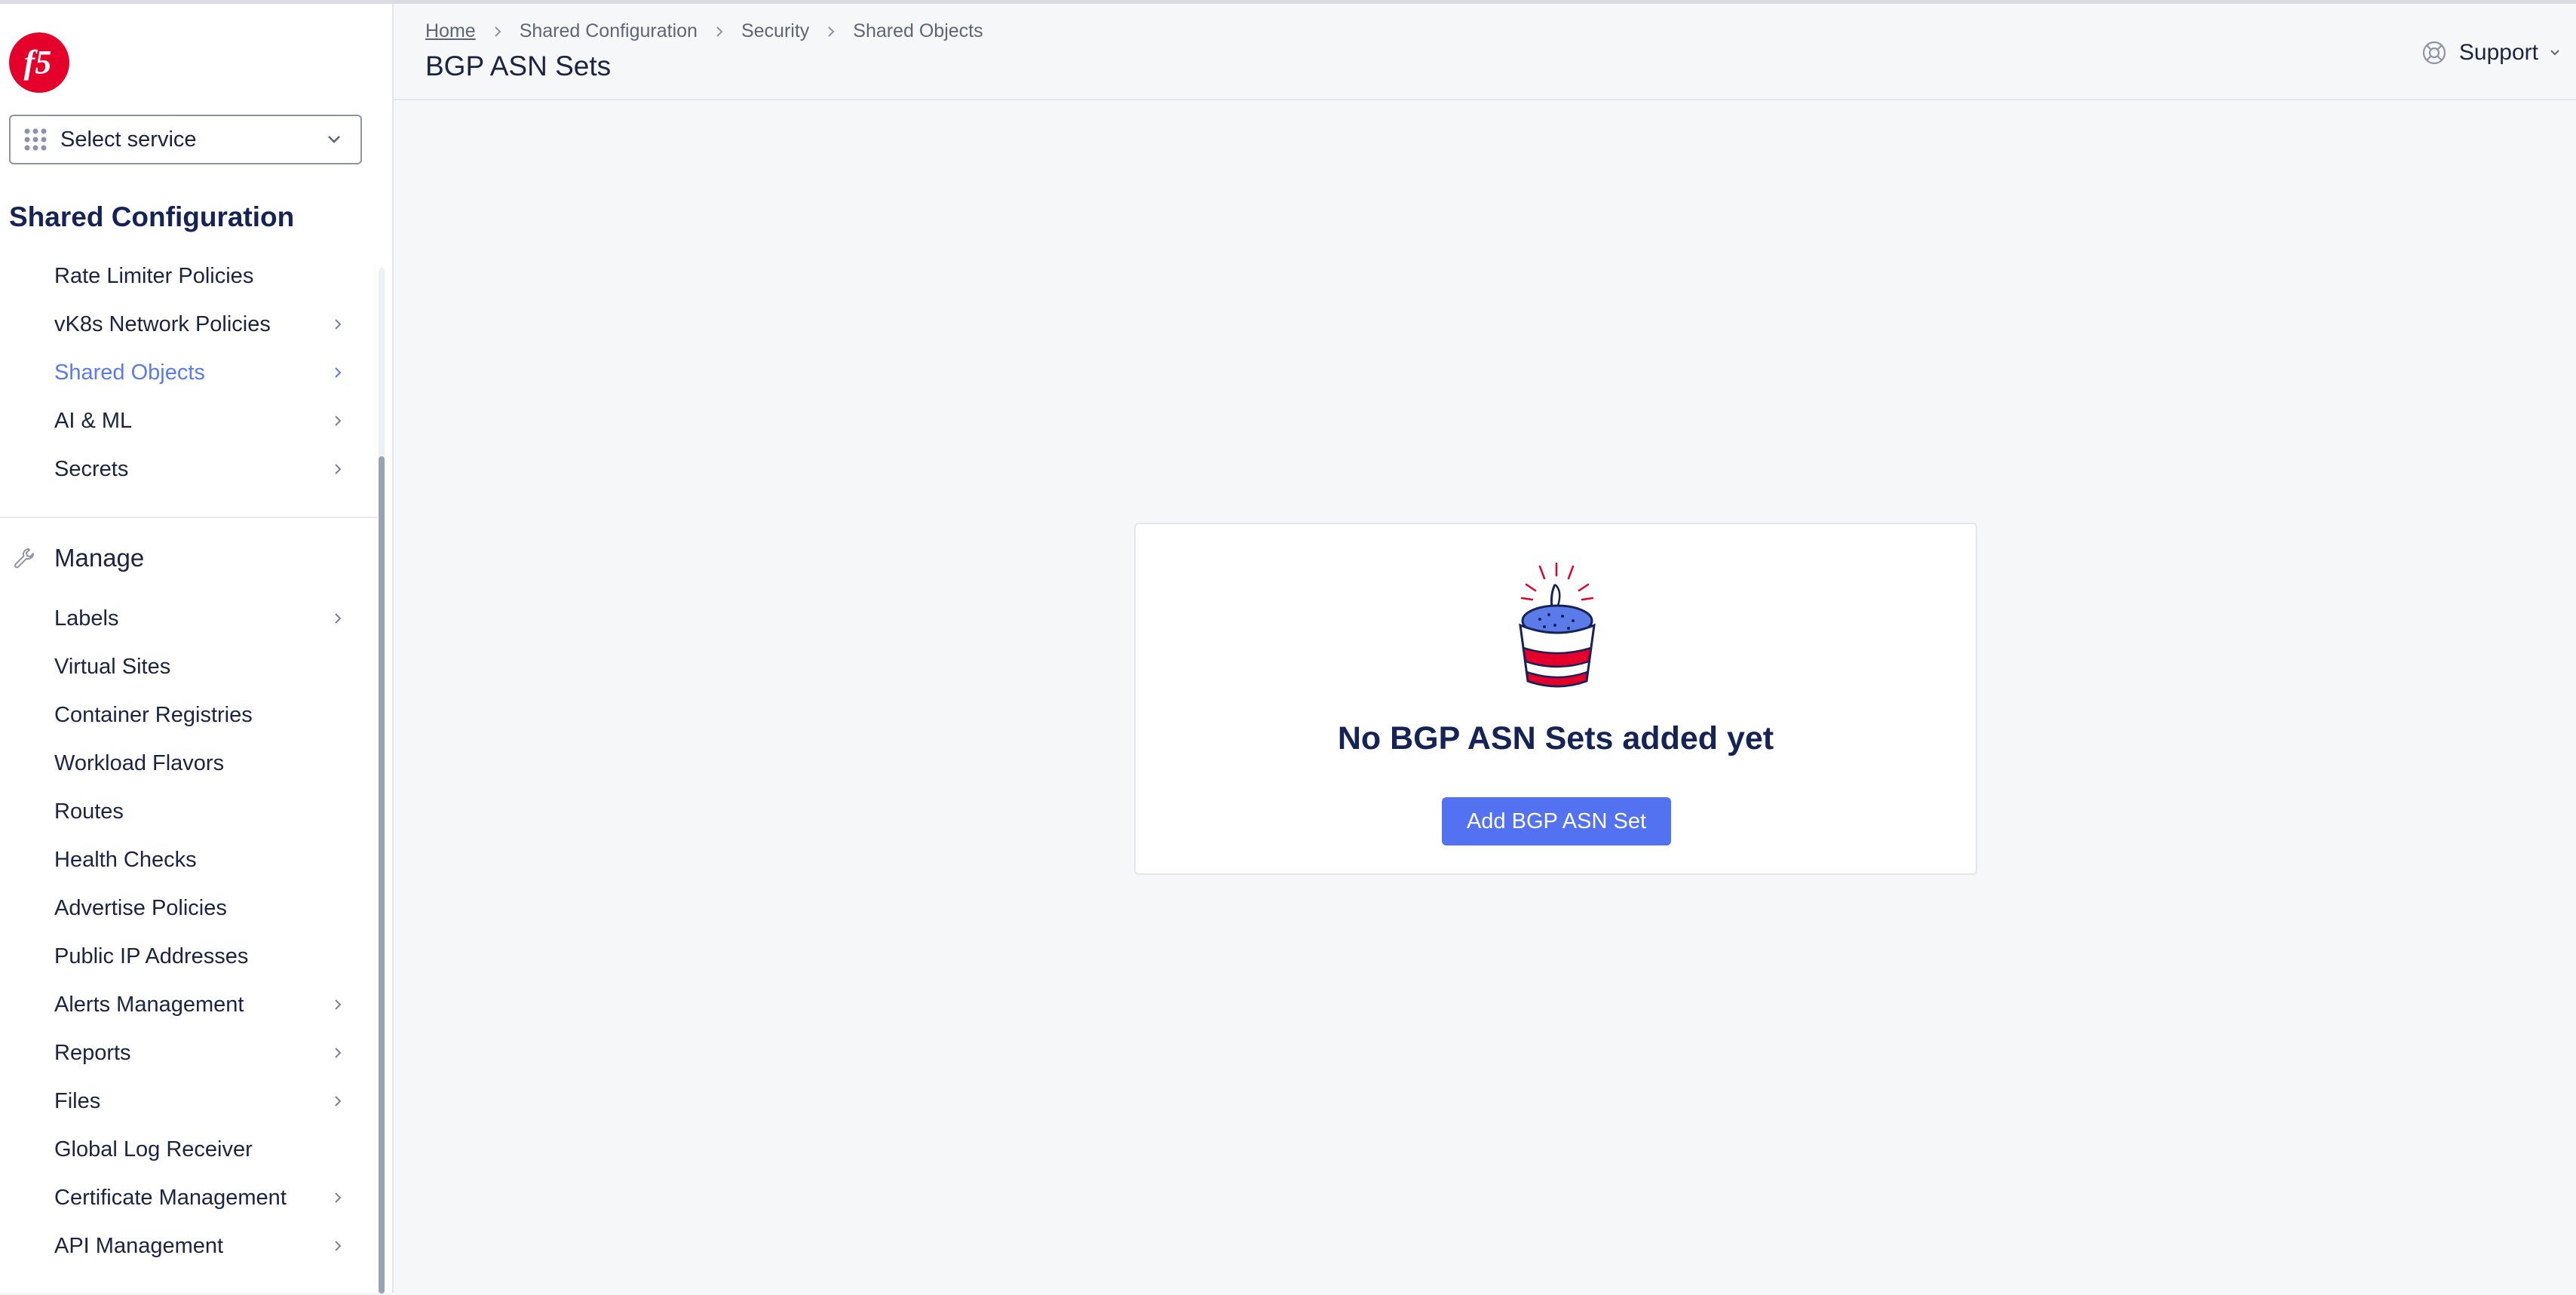 Image resolution: width=2576 pixels, height=1295 pixels. I want to click on breadcrumb-shared-configuration: Shared Configuration, so click(609, 31).